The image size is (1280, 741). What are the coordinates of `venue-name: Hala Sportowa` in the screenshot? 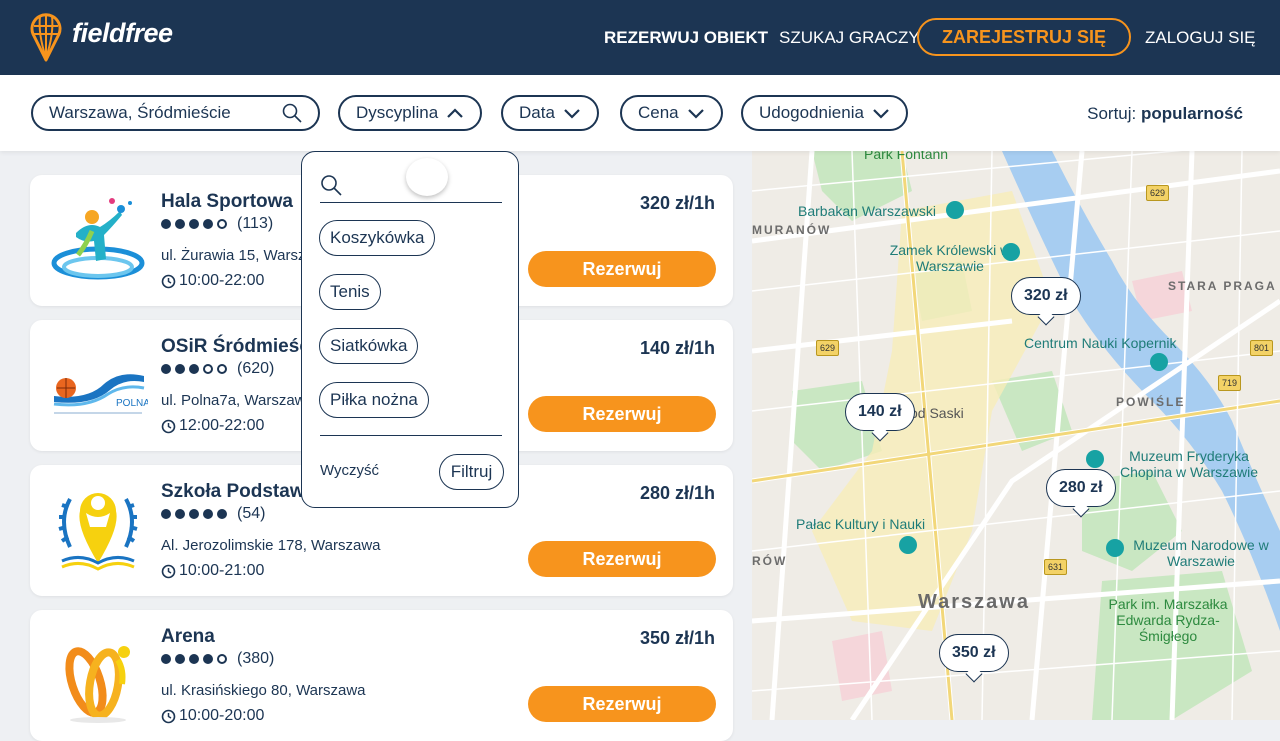 It's located at (227, 202).